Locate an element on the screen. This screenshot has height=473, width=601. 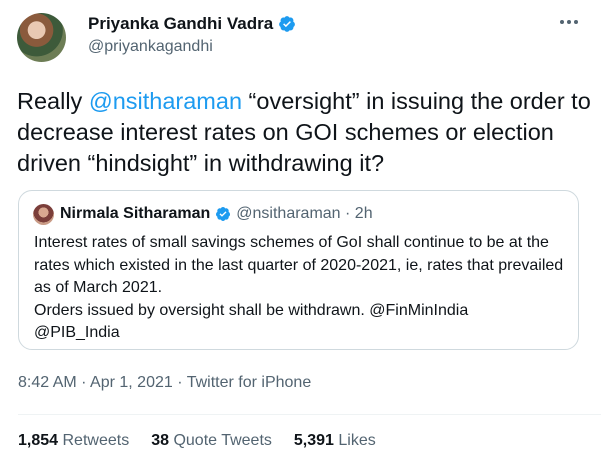
author-handle: @priyankagandhi is located at coordinates (150, 47).